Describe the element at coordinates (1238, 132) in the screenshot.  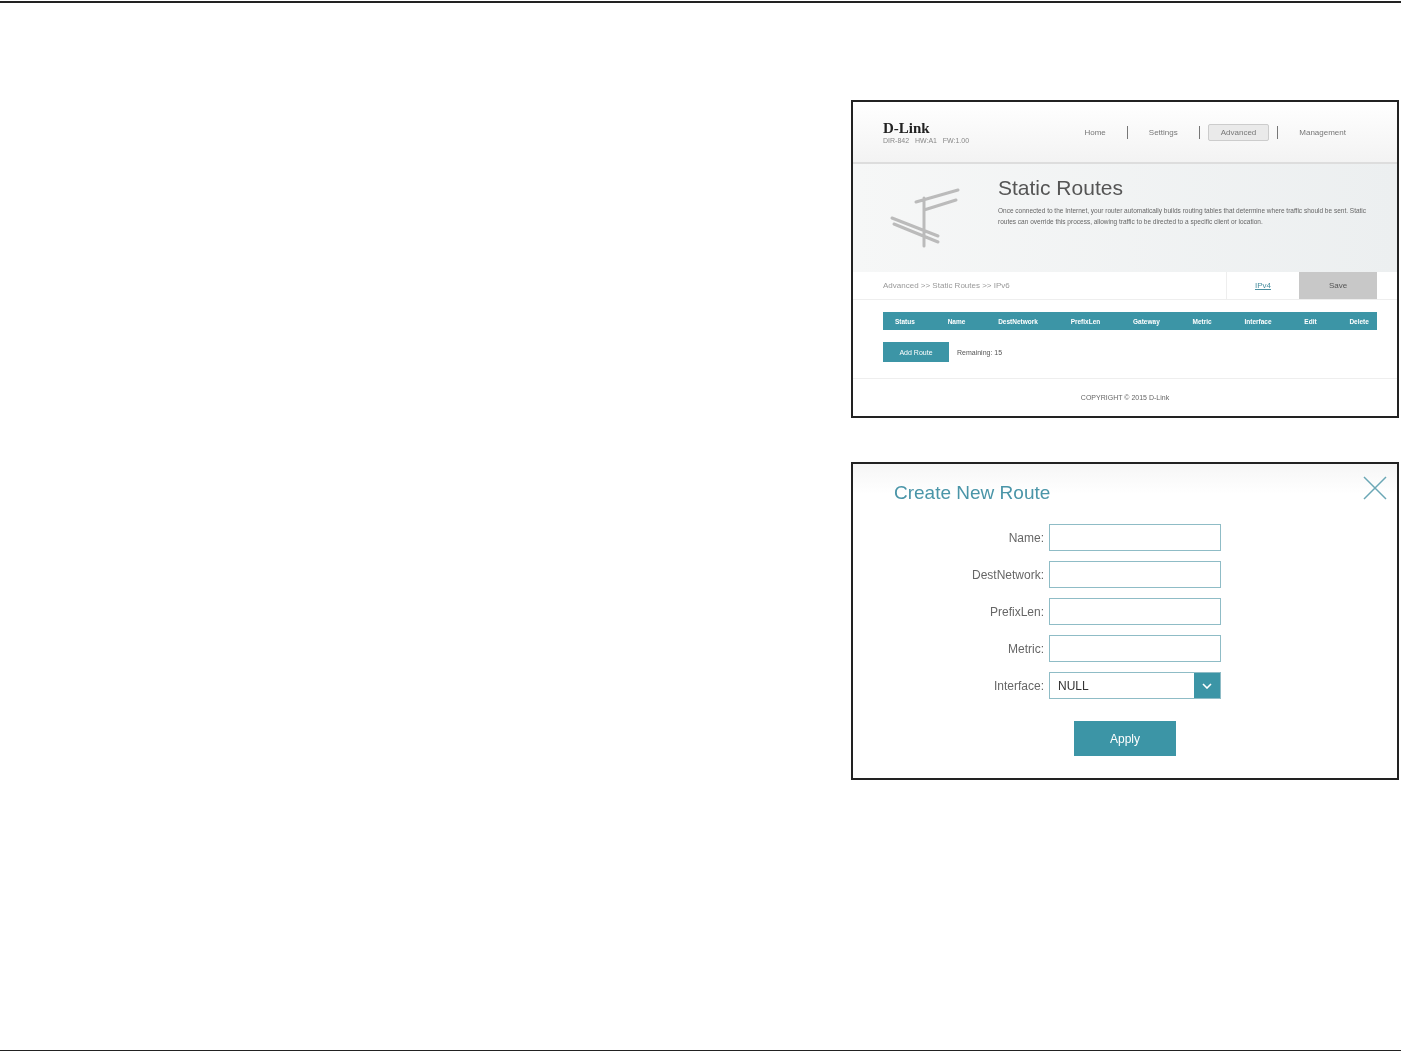
I see `nav-tab: Advanced` at that location.